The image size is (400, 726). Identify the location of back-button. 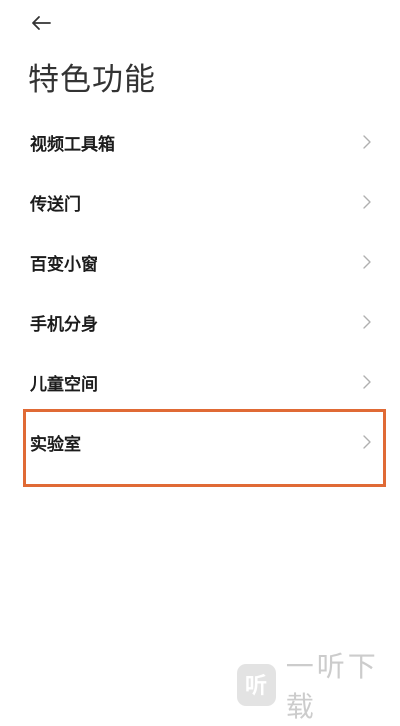
(41, 23).